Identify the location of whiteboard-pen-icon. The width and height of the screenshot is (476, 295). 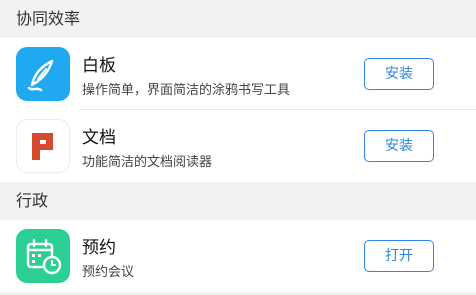
(43, 74).